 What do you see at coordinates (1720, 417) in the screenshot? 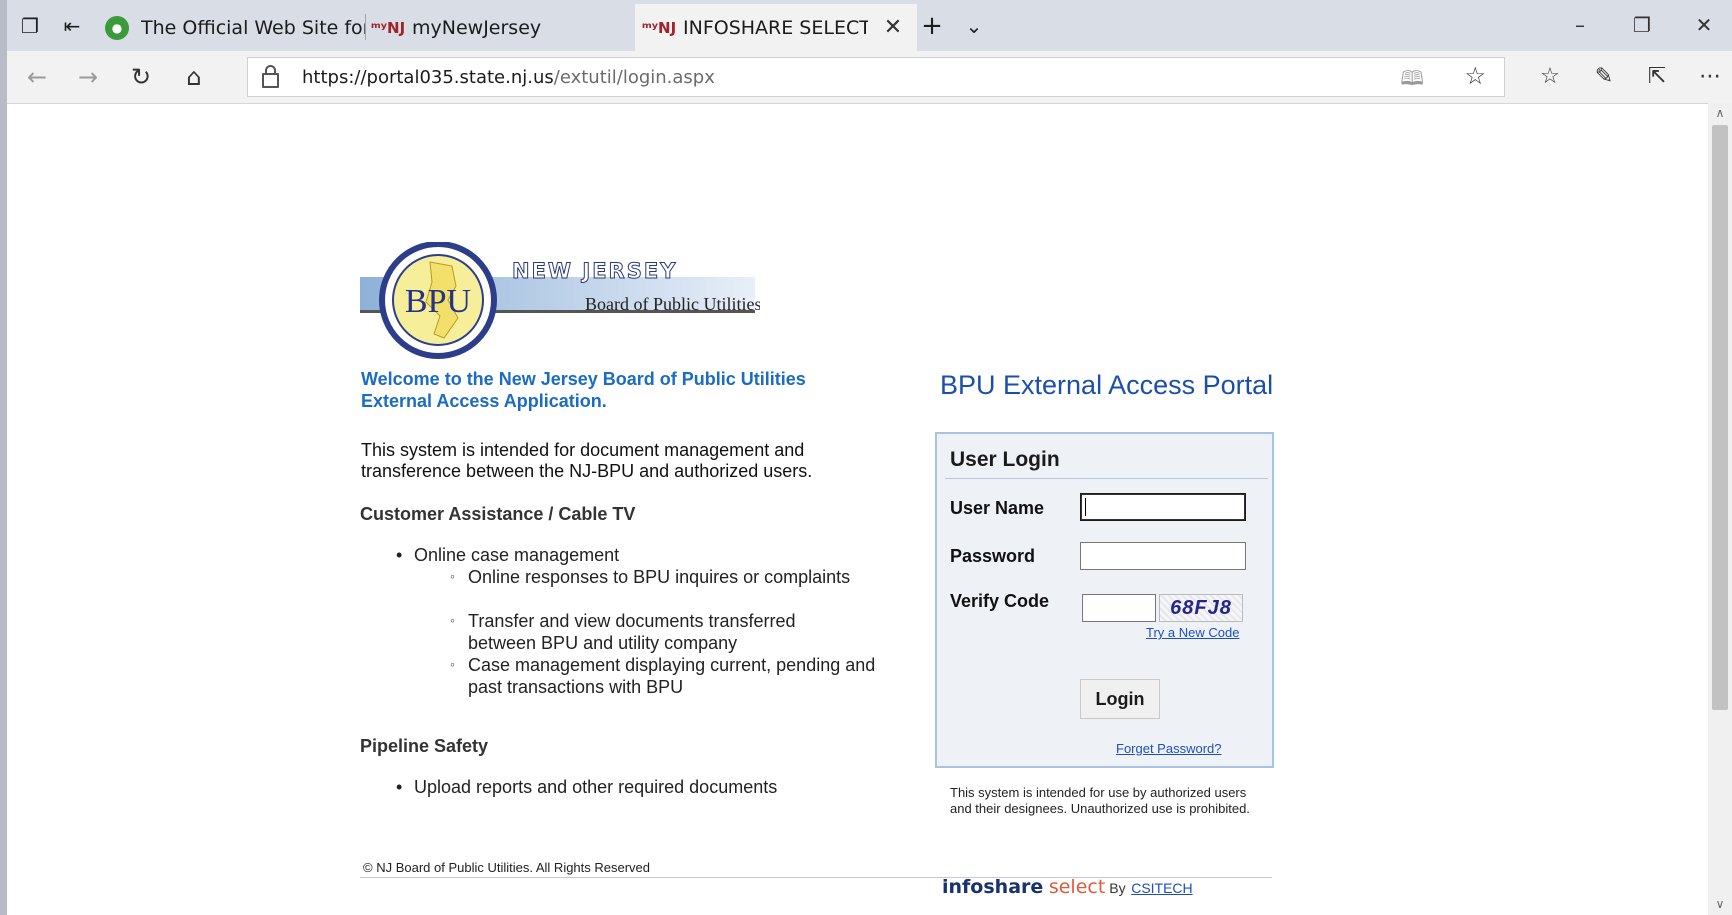
I see `scroll-thumb` at bounding box center [1720, 417].